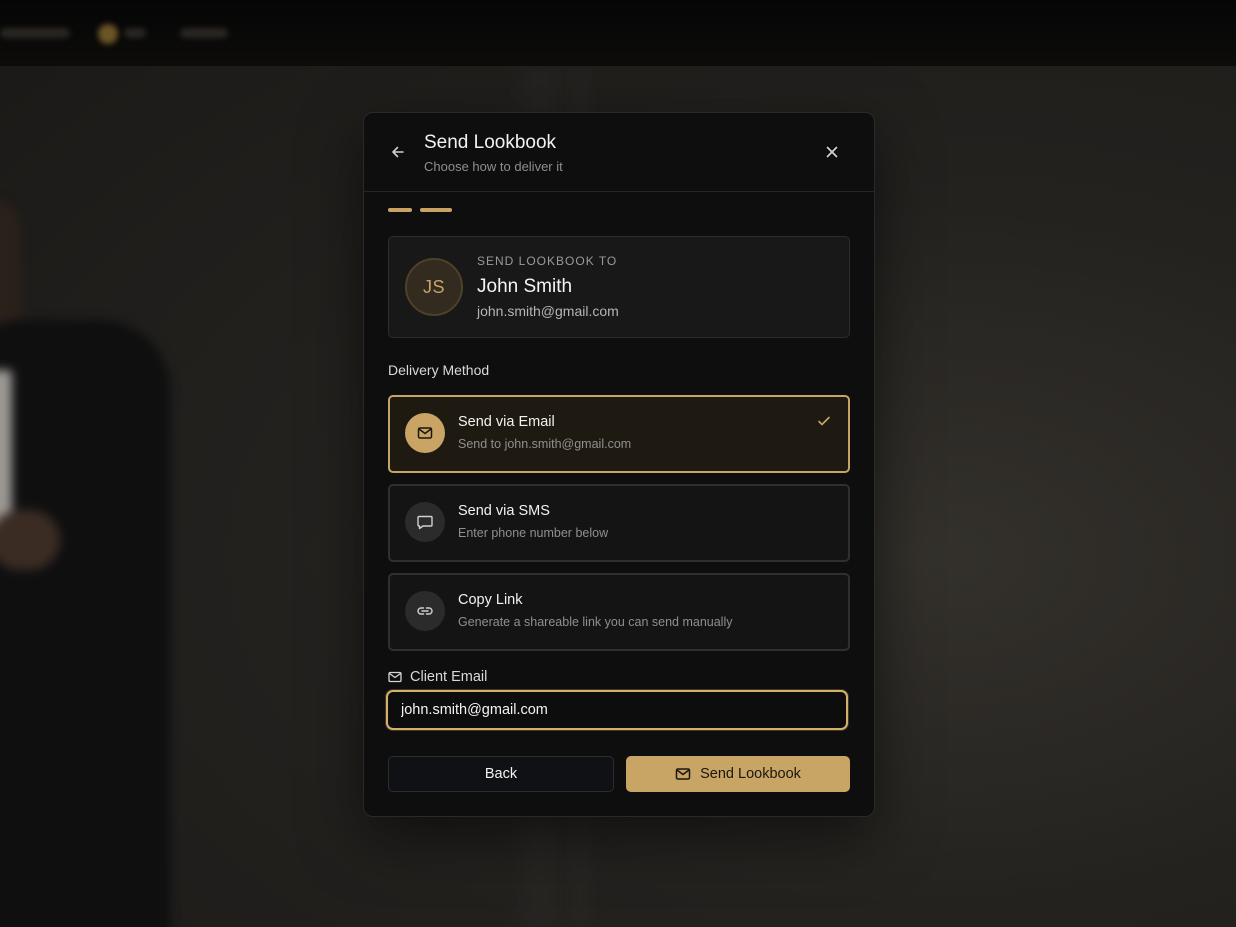 This screenshot has width=1236, height=927. I want to click on option-title: Send via SMS, so click(504, 511).